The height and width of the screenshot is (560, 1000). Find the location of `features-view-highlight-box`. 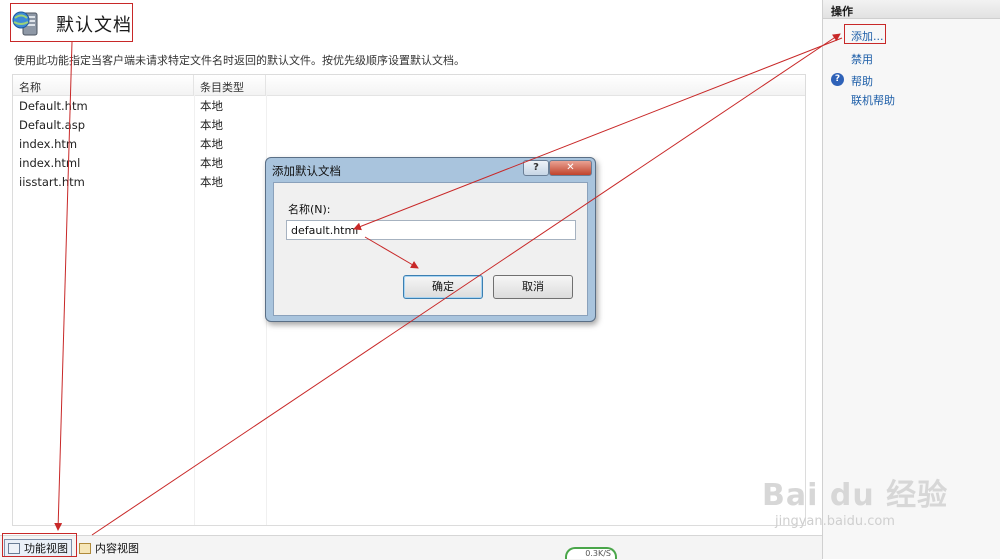

features-view-highlight-box is located at coordinates (39, 545).